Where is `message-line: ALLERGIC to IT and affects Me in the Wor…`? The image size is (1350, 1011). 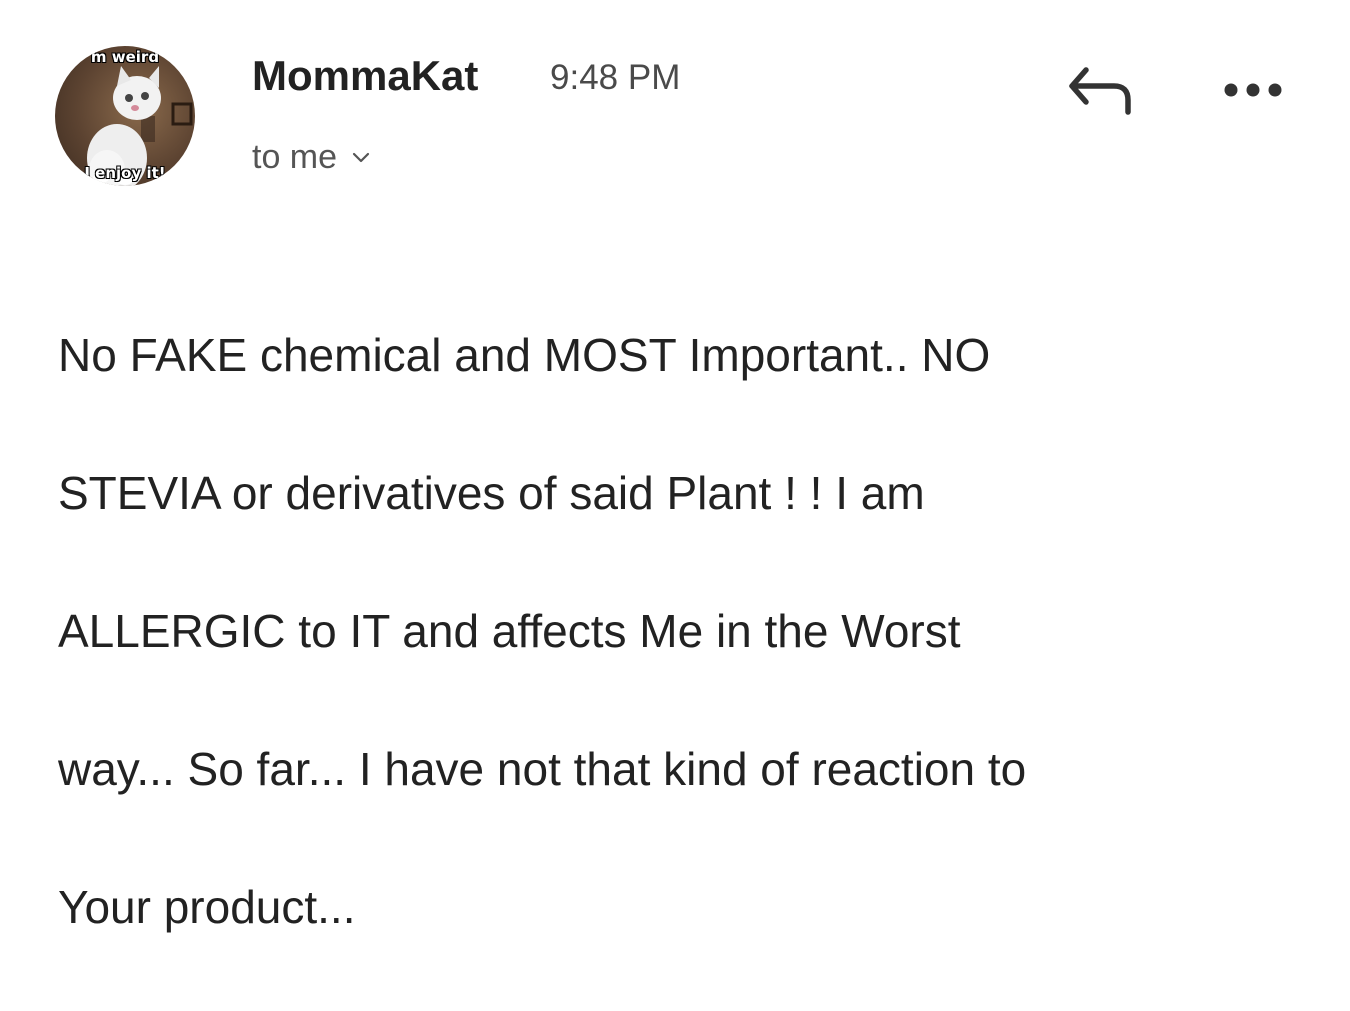 message-line: ALLERGIC to IT and affects Me in the Wor… is located at coordinates (509, 631).